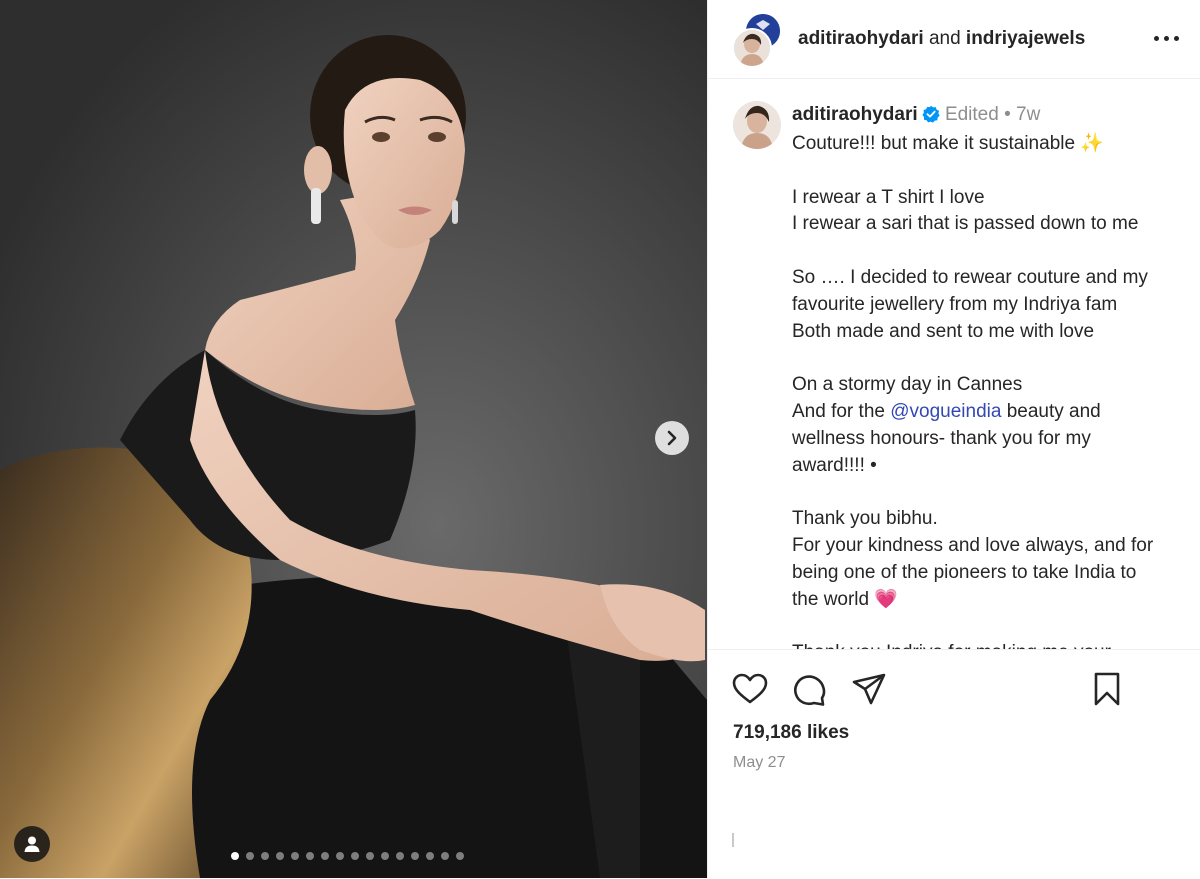 The width and height of the screenshot is (1200, 879). Describe the element at coordinates (347, 856) in the screenshot. I see `carousel-indicator` at that location.